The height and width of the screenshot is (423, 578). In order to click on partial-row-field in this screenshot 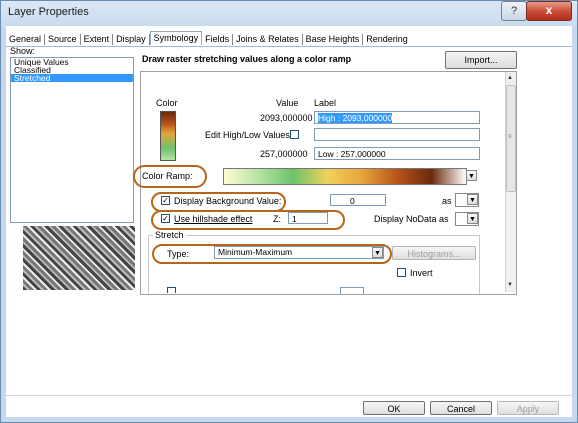, I will do `click(352, 290)`.